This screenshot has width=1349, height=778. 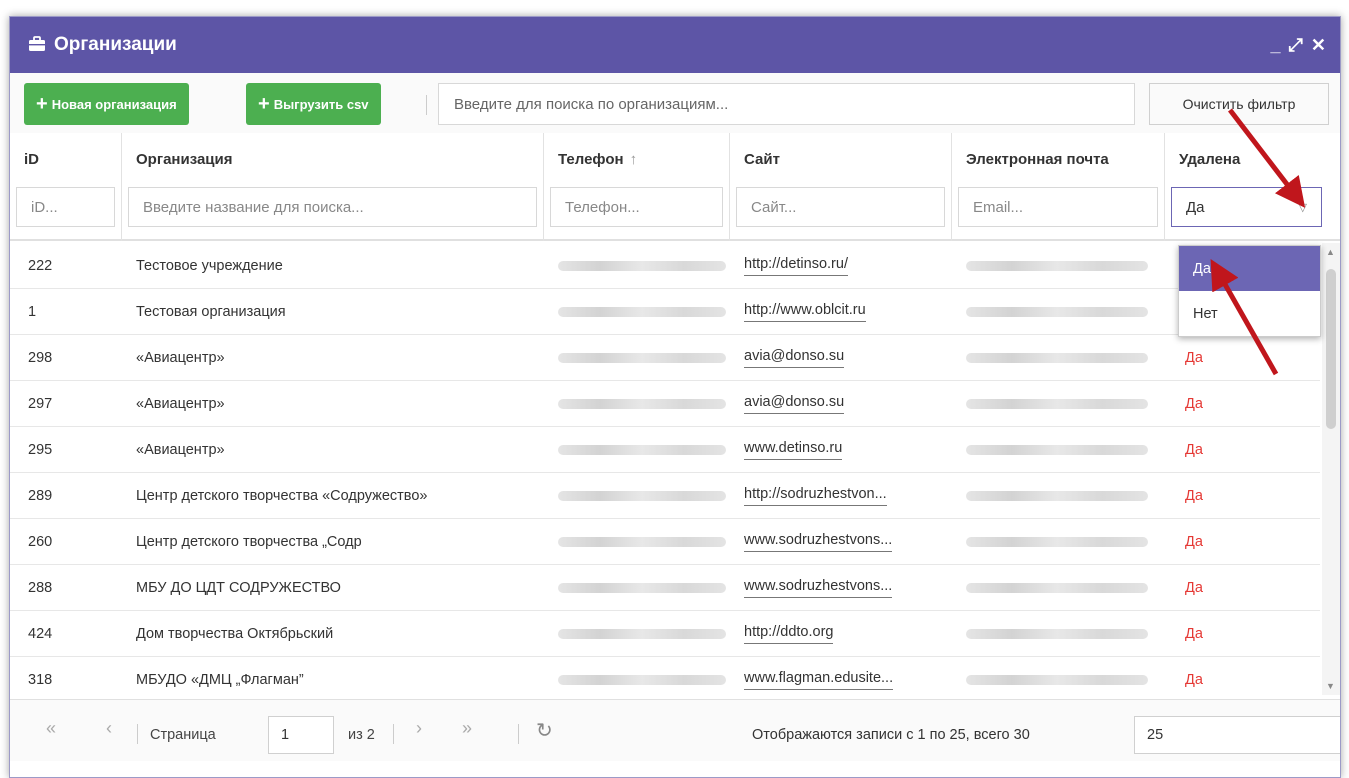 I want to click on annotation-arrows, so click(x=1258, y=242).